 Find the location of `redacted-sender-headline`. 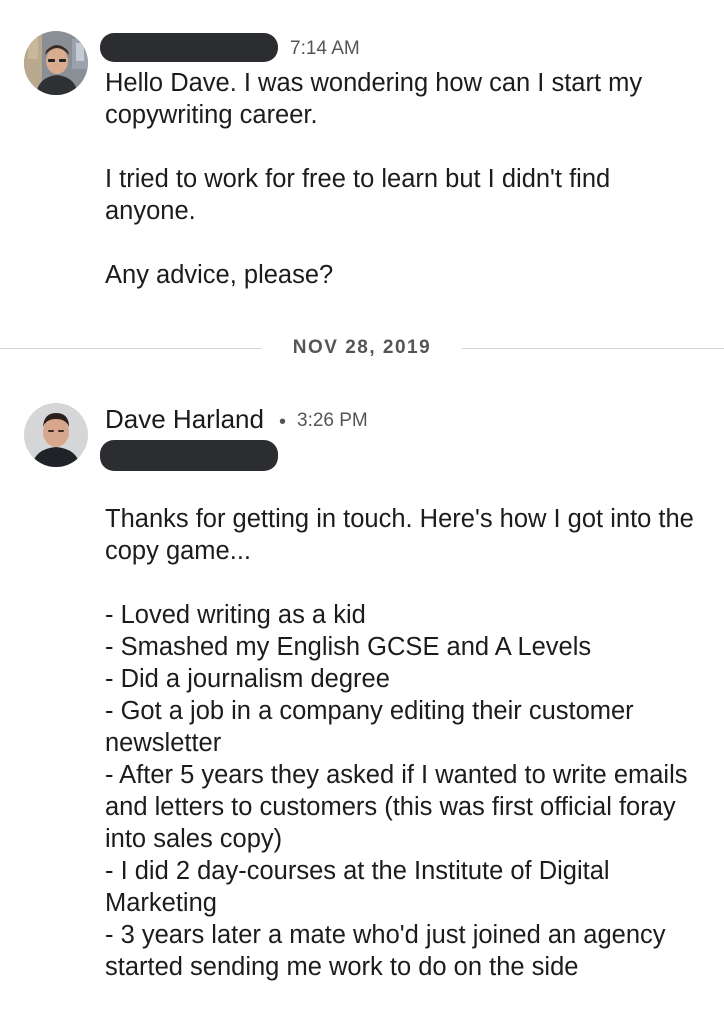

redacted-sender-headline is located at coordinates (189, 455).